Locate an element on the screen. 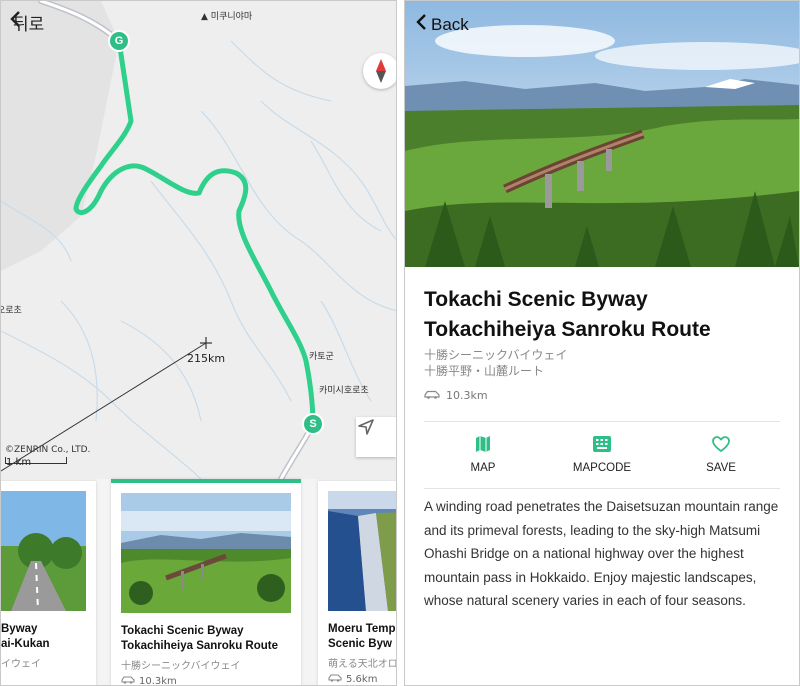  mountain-icon: ▲ is located at coordinates (204, 17).